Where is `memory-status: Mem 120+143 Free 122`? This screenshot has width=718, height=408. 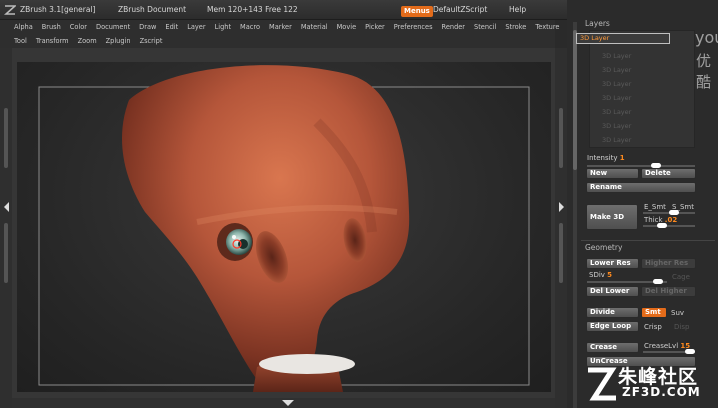
memory-status: Mem 120+143 Free 122 is located at coordinates (252, 9).